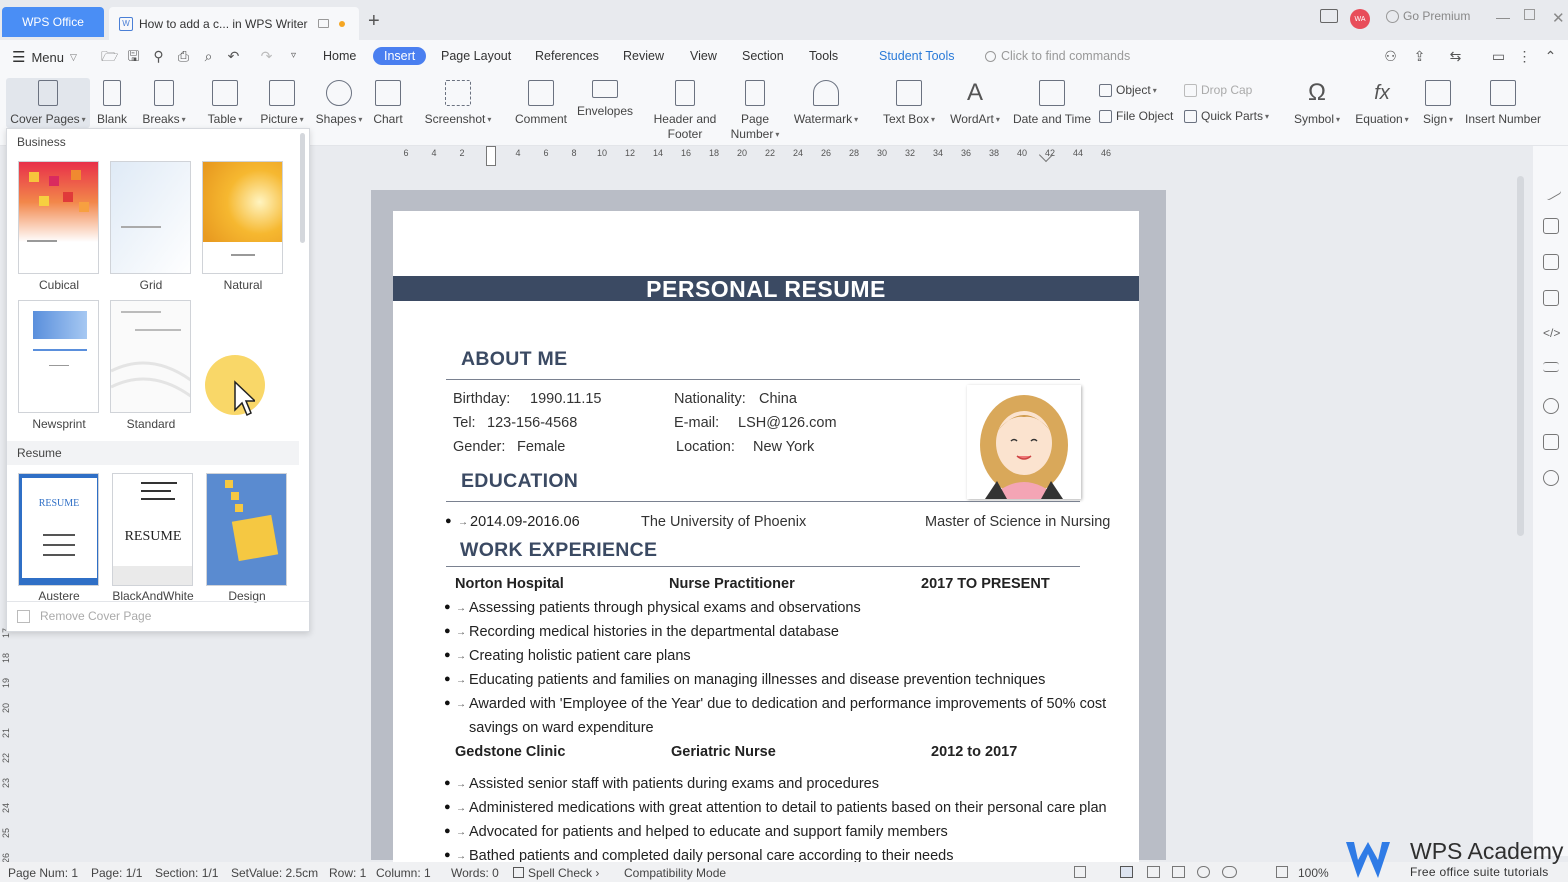 This screenshot has width=1568, height=882. Describe the element at coordinates (84, 616) in the screenshot. I see `remove-cover-page-button: Remove Cover Page` at that location.